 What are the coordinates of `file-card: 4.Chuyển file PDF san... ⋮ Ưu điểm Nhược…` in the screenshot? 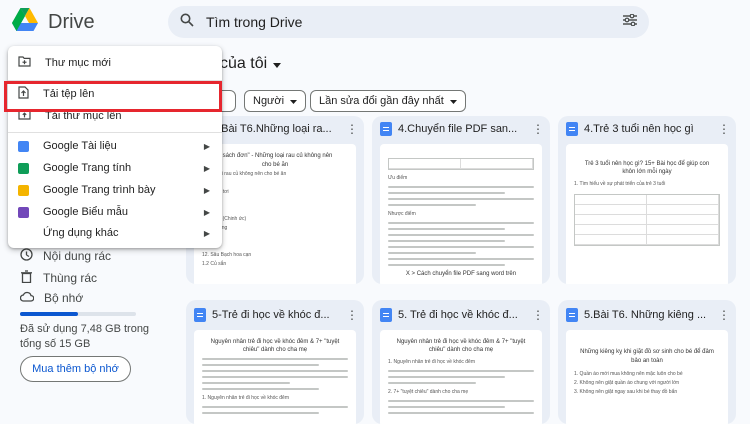 It's located at (461, 200).